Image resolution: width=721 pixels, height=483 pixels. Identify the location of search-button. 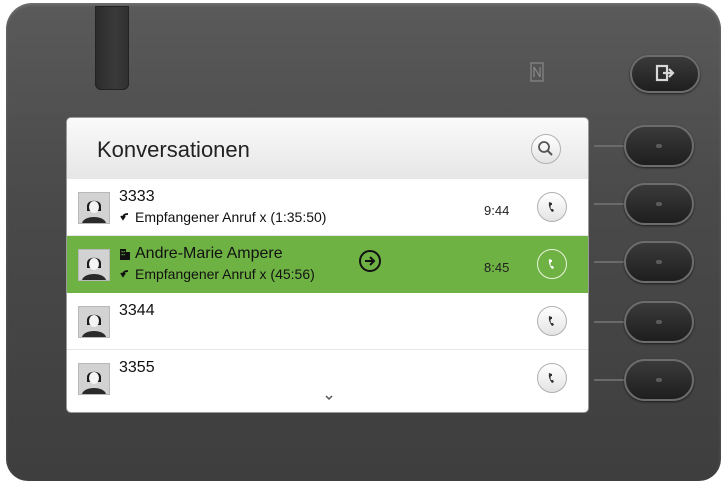
(546, 149).